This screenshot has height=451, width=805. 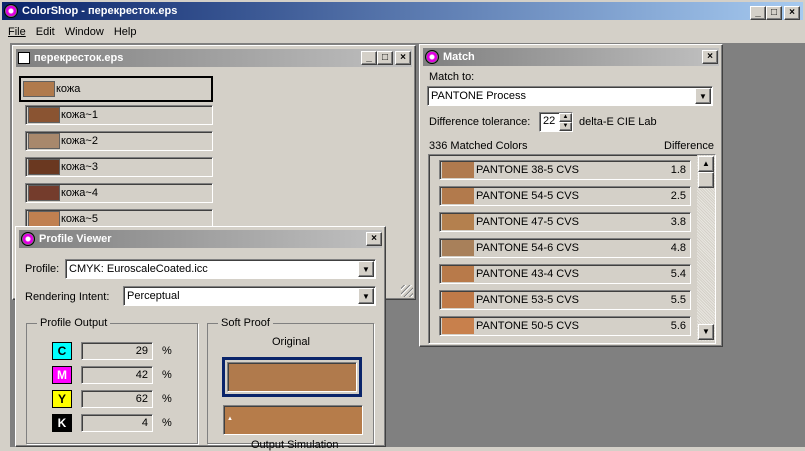 I want to click on swatch-item: кожа~3, so click(x=119, y=167).